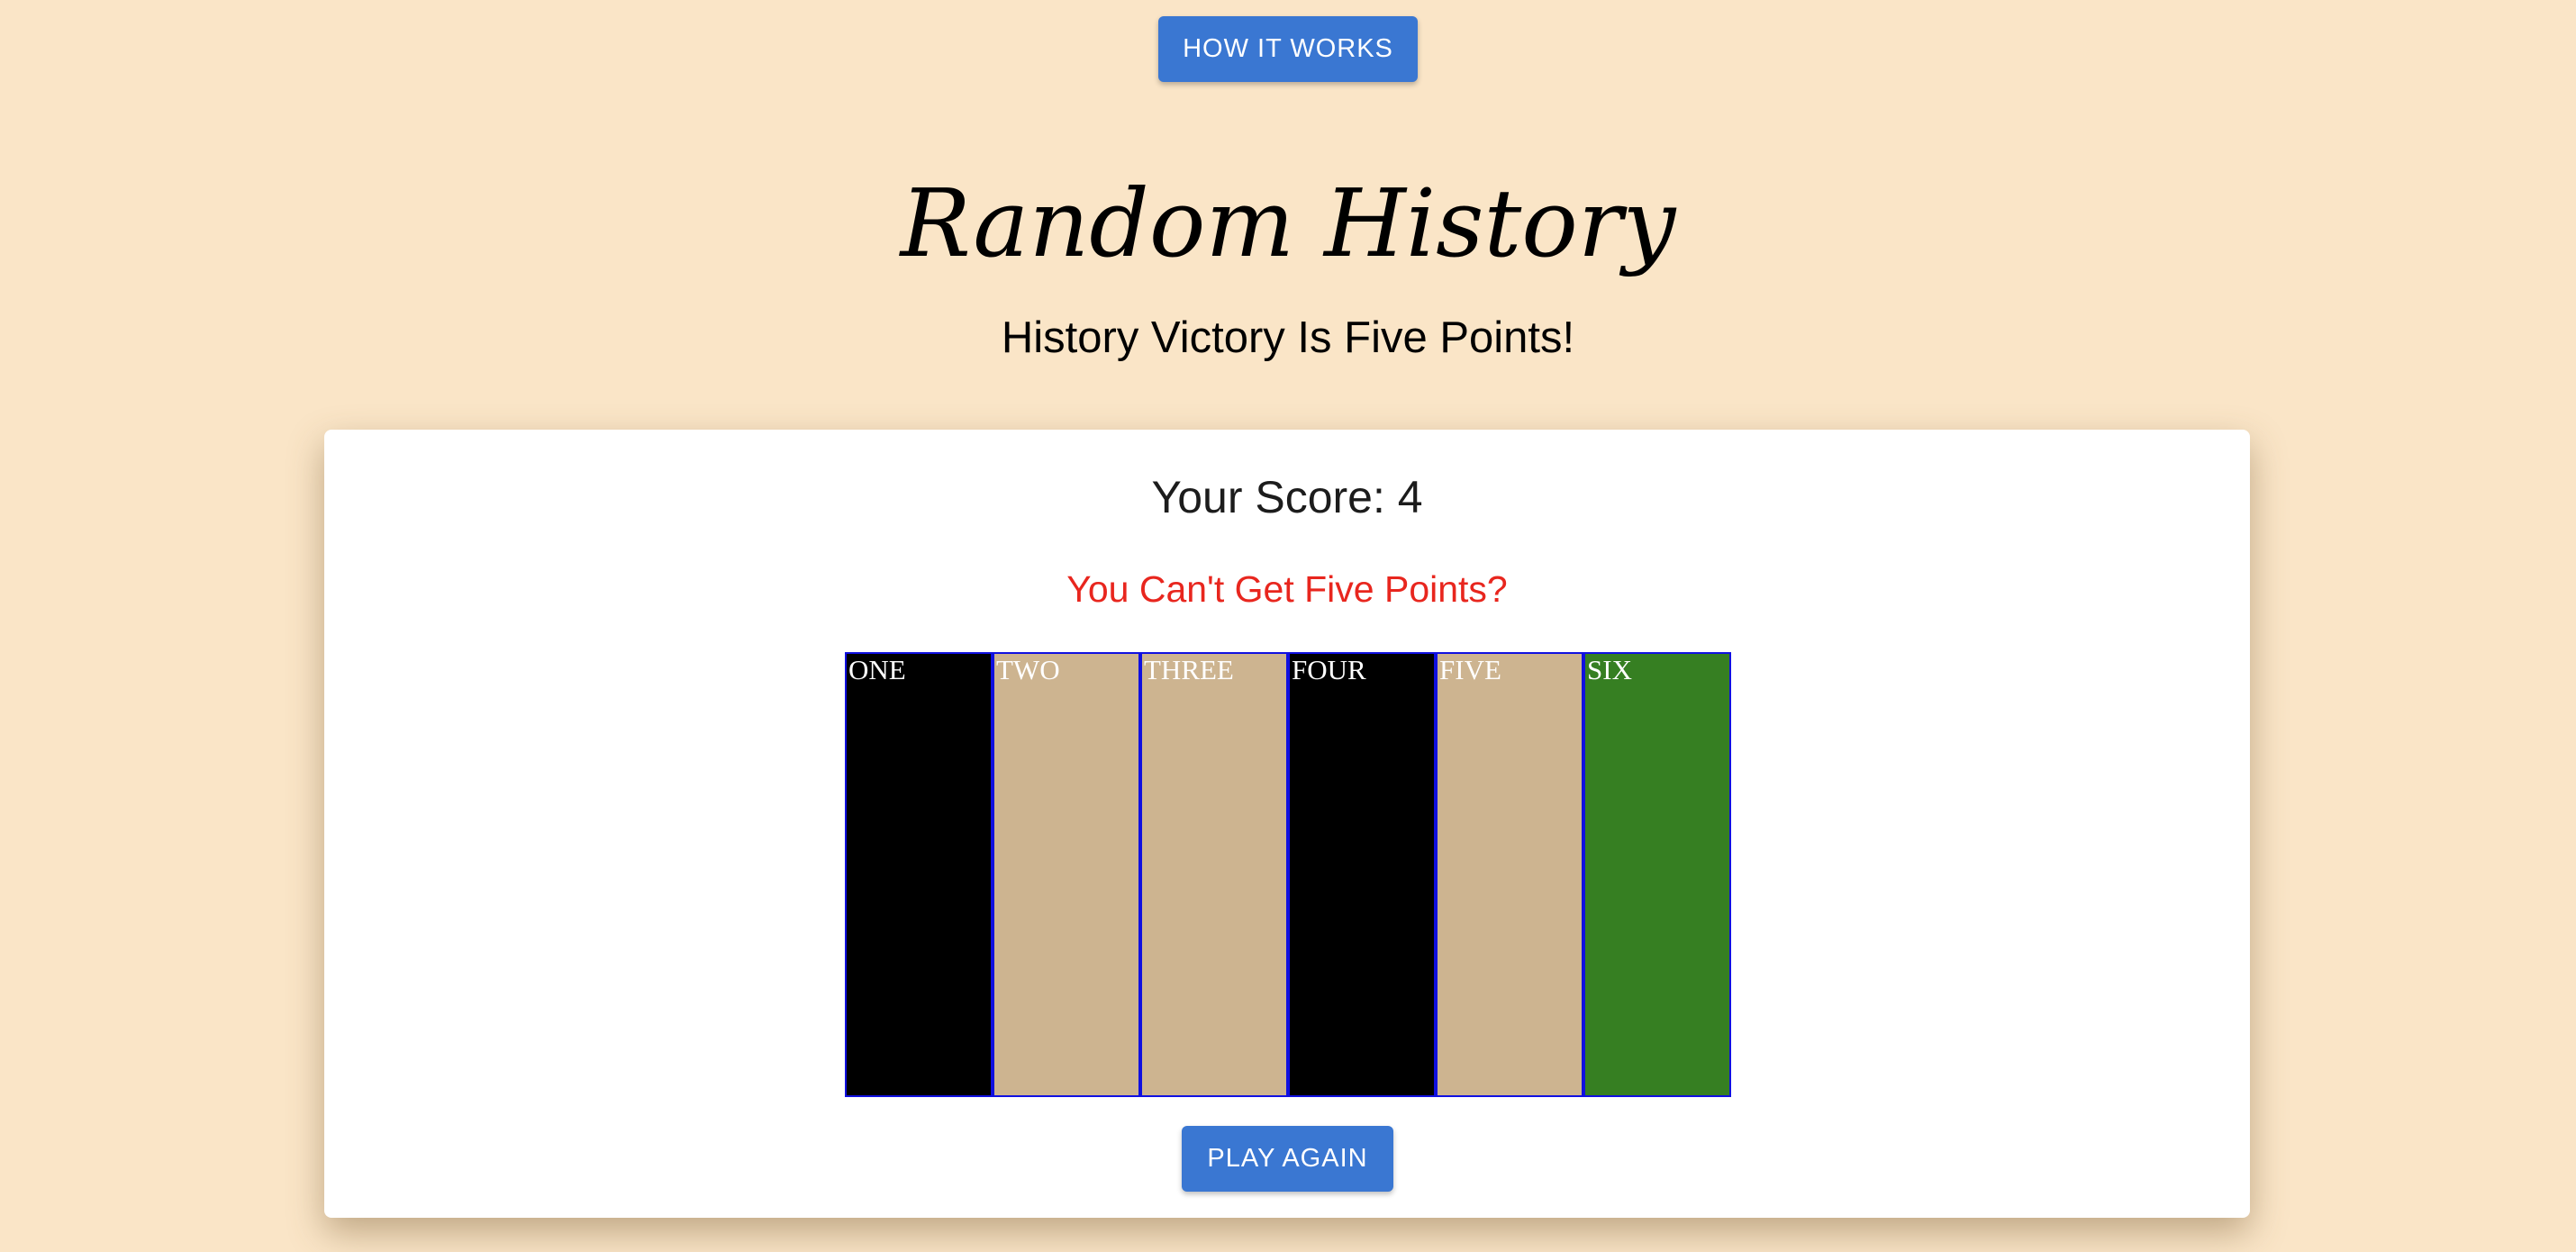  I want to click on slot-three: THREE, so click(1214, 874).